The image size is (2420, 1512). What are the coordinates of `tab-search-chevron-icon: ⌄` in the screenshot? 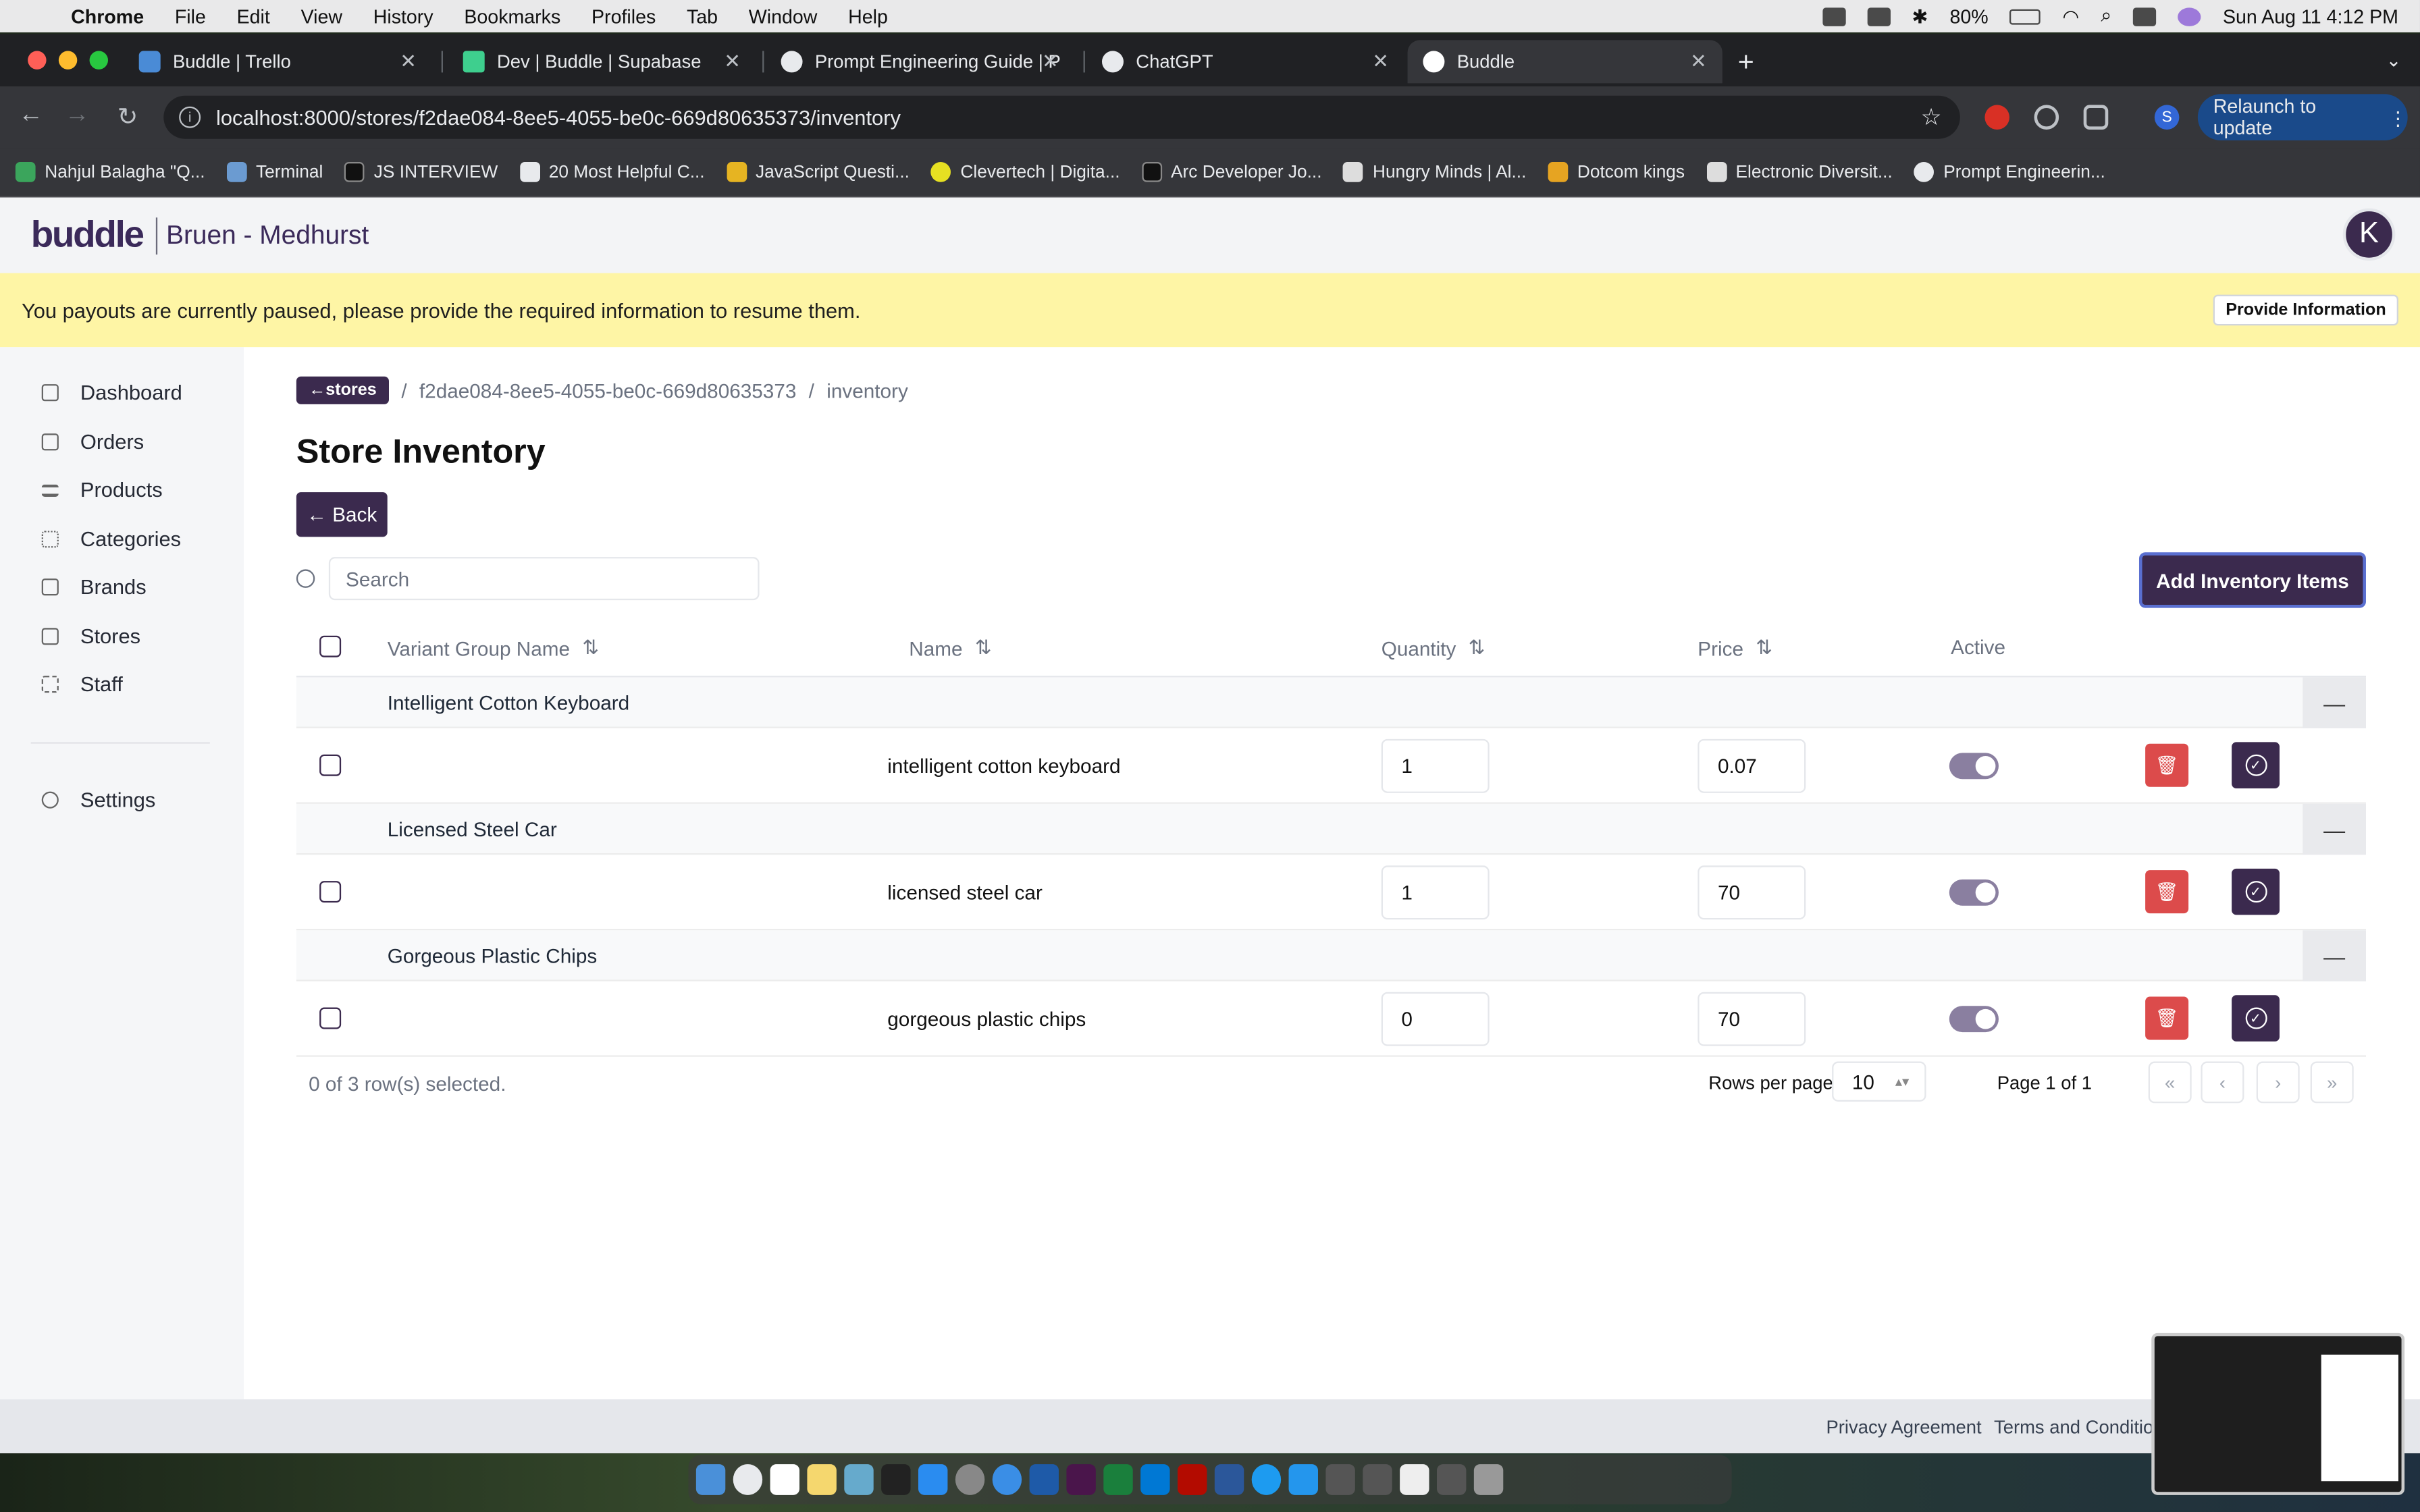 It's located at (2394, 60).